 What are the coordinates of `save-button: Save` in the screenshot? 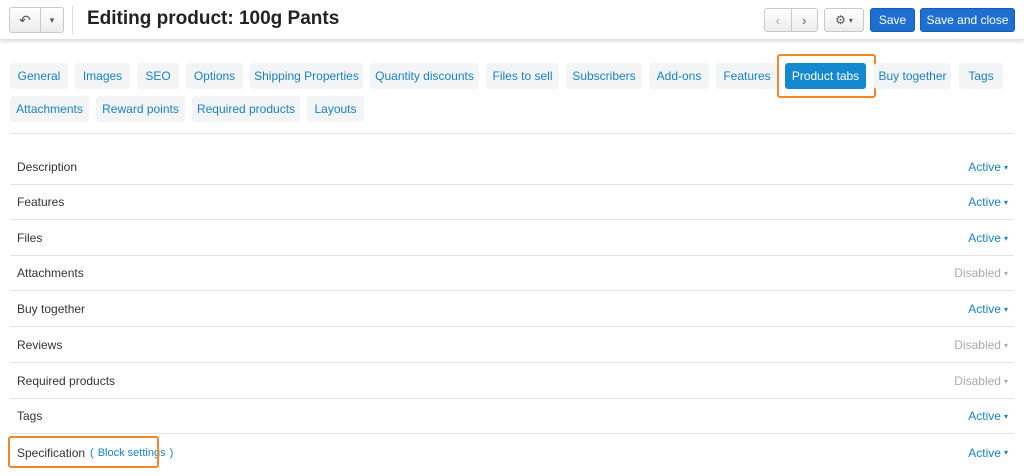 It's located at (892, 20).